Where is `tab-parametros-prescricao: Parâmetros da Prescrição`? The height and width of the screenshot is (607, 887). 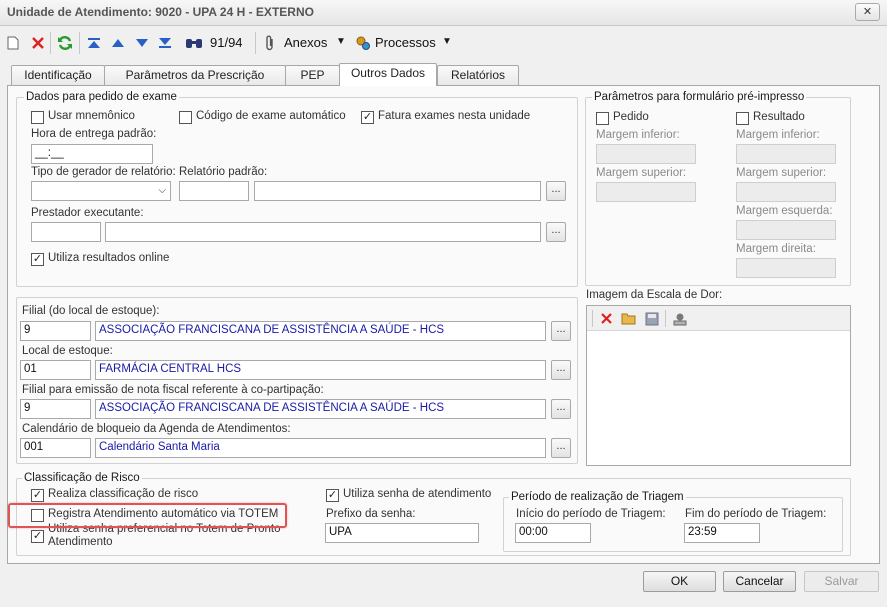 tab-parametros-prescricao: Parâmetros da Prescrição is located at coordinates (195, 75).